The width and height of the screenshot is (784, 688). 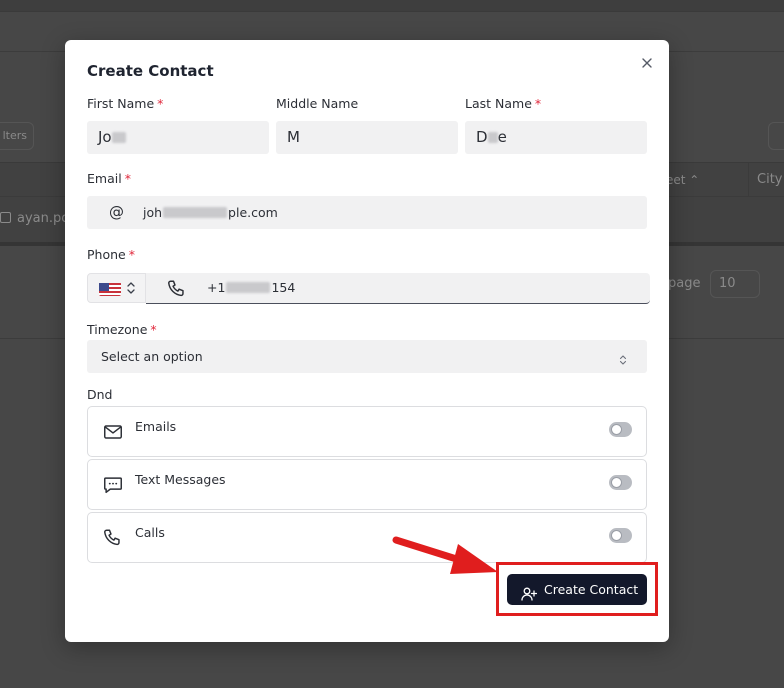 What do you see at coordinates (17, 136) in the screenshot?
I see `background-filters-button: lters` at bounding box center [17, 136].